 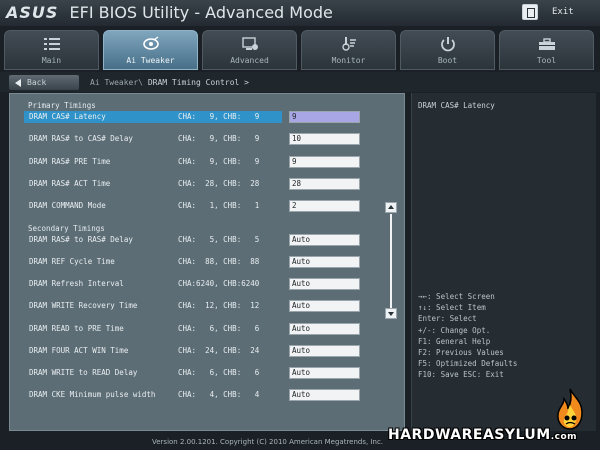 What do you see at coordinates (70, 161) in the screenshot?
I see `setting-name: DRAM RAS# PRE Time` at bounding box center [70, 161].